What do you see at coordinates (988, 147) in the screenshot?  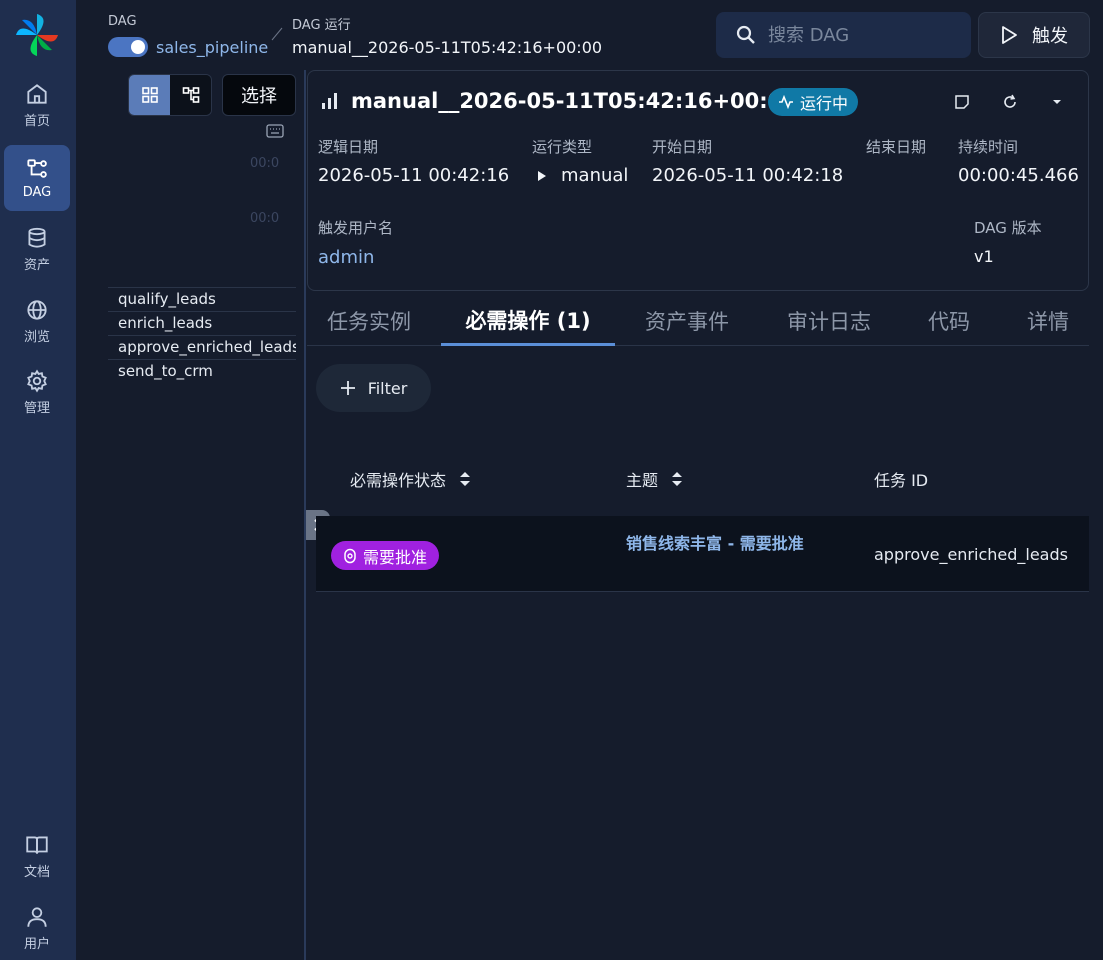 I see `duration-label: 持续时间` at bounding box center [988, 147].